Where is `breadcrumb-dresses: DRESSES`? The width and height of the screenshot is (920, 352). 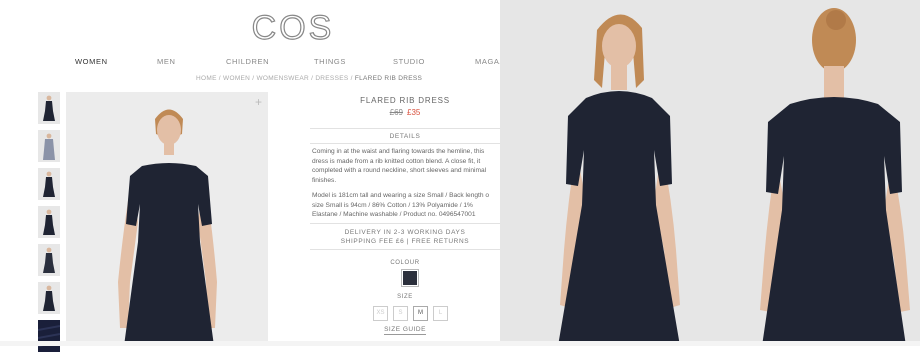
breadcrumb-dresses: DRESSES is located at coordinates (331, 78).